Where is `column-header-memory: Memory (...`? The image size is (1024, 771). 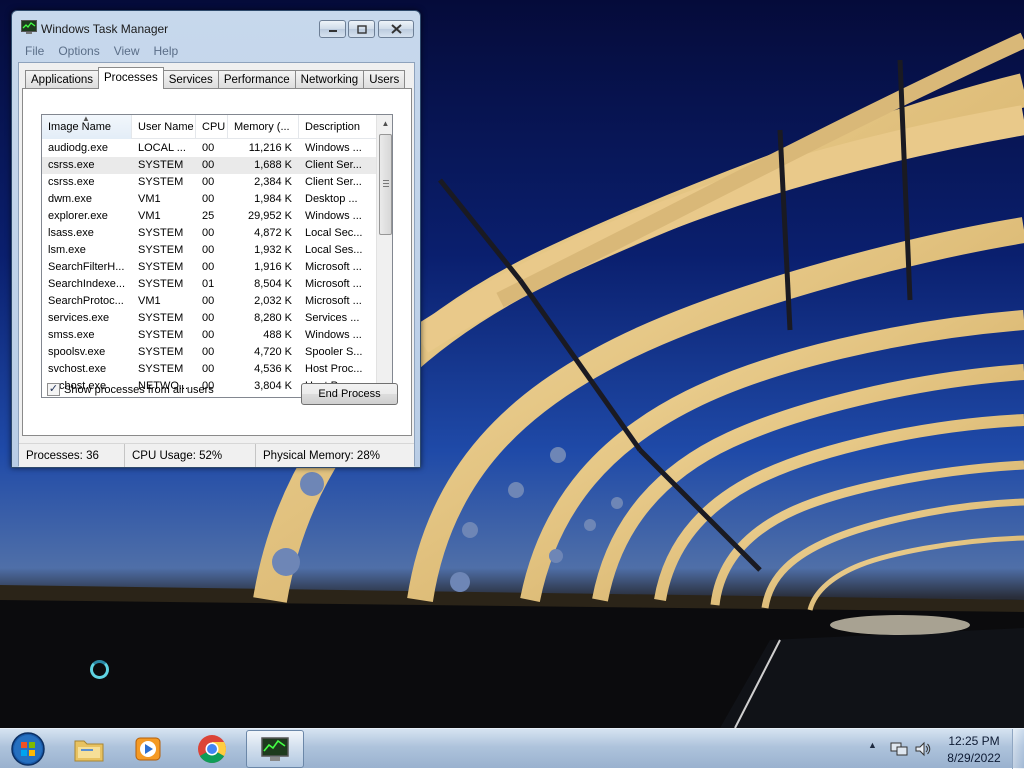
column-header-memory: Memory (... is located at coordinates (263, 127).